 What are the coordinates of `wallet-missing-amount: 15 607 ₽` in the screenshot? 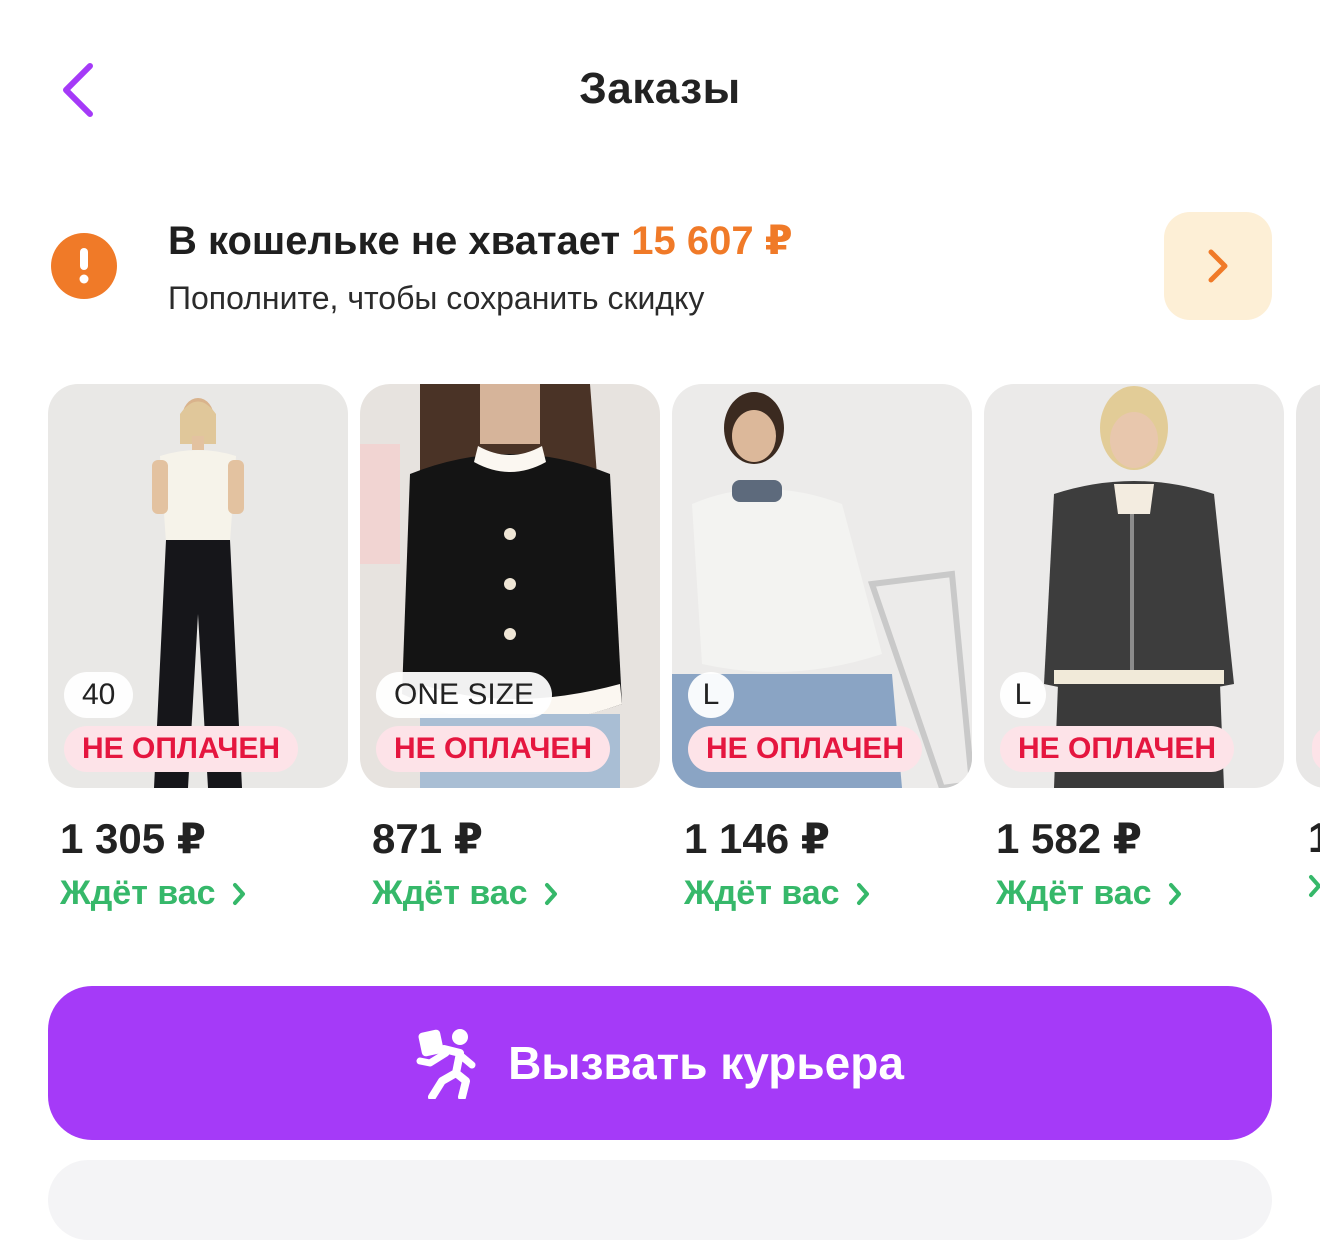 It's located at (712, 241).